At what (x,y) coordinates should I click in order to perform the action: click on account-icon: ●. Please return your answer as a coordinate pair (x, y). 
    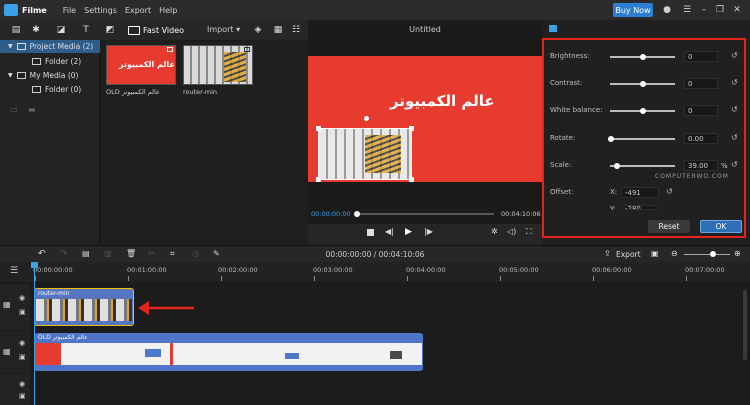
    Looking at the image, I should click on (667, 10).